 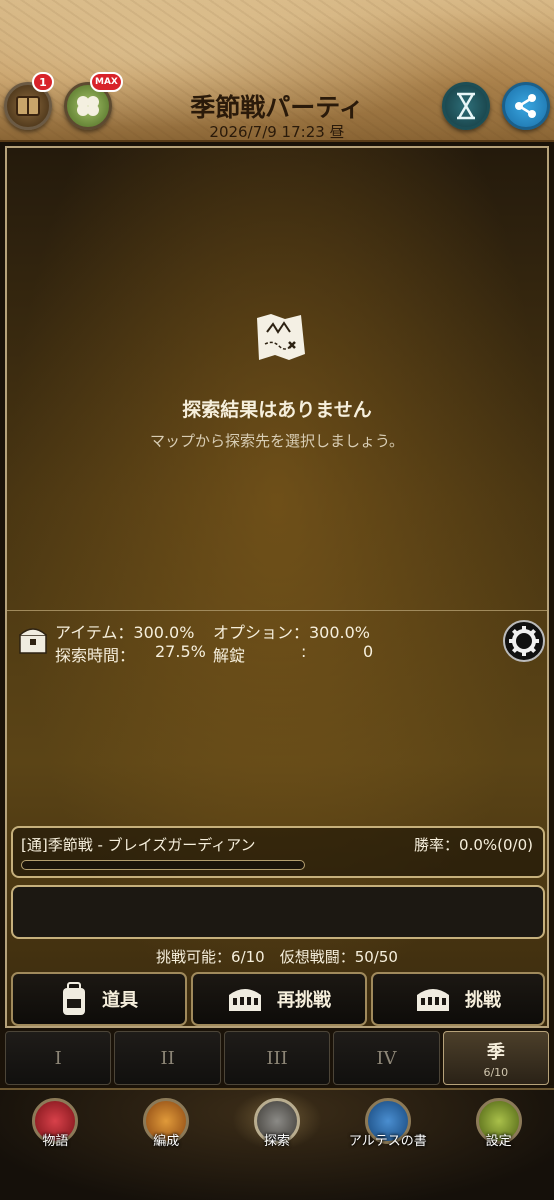 I want to click on notification-badge: 1, so click(x=43, y=82).